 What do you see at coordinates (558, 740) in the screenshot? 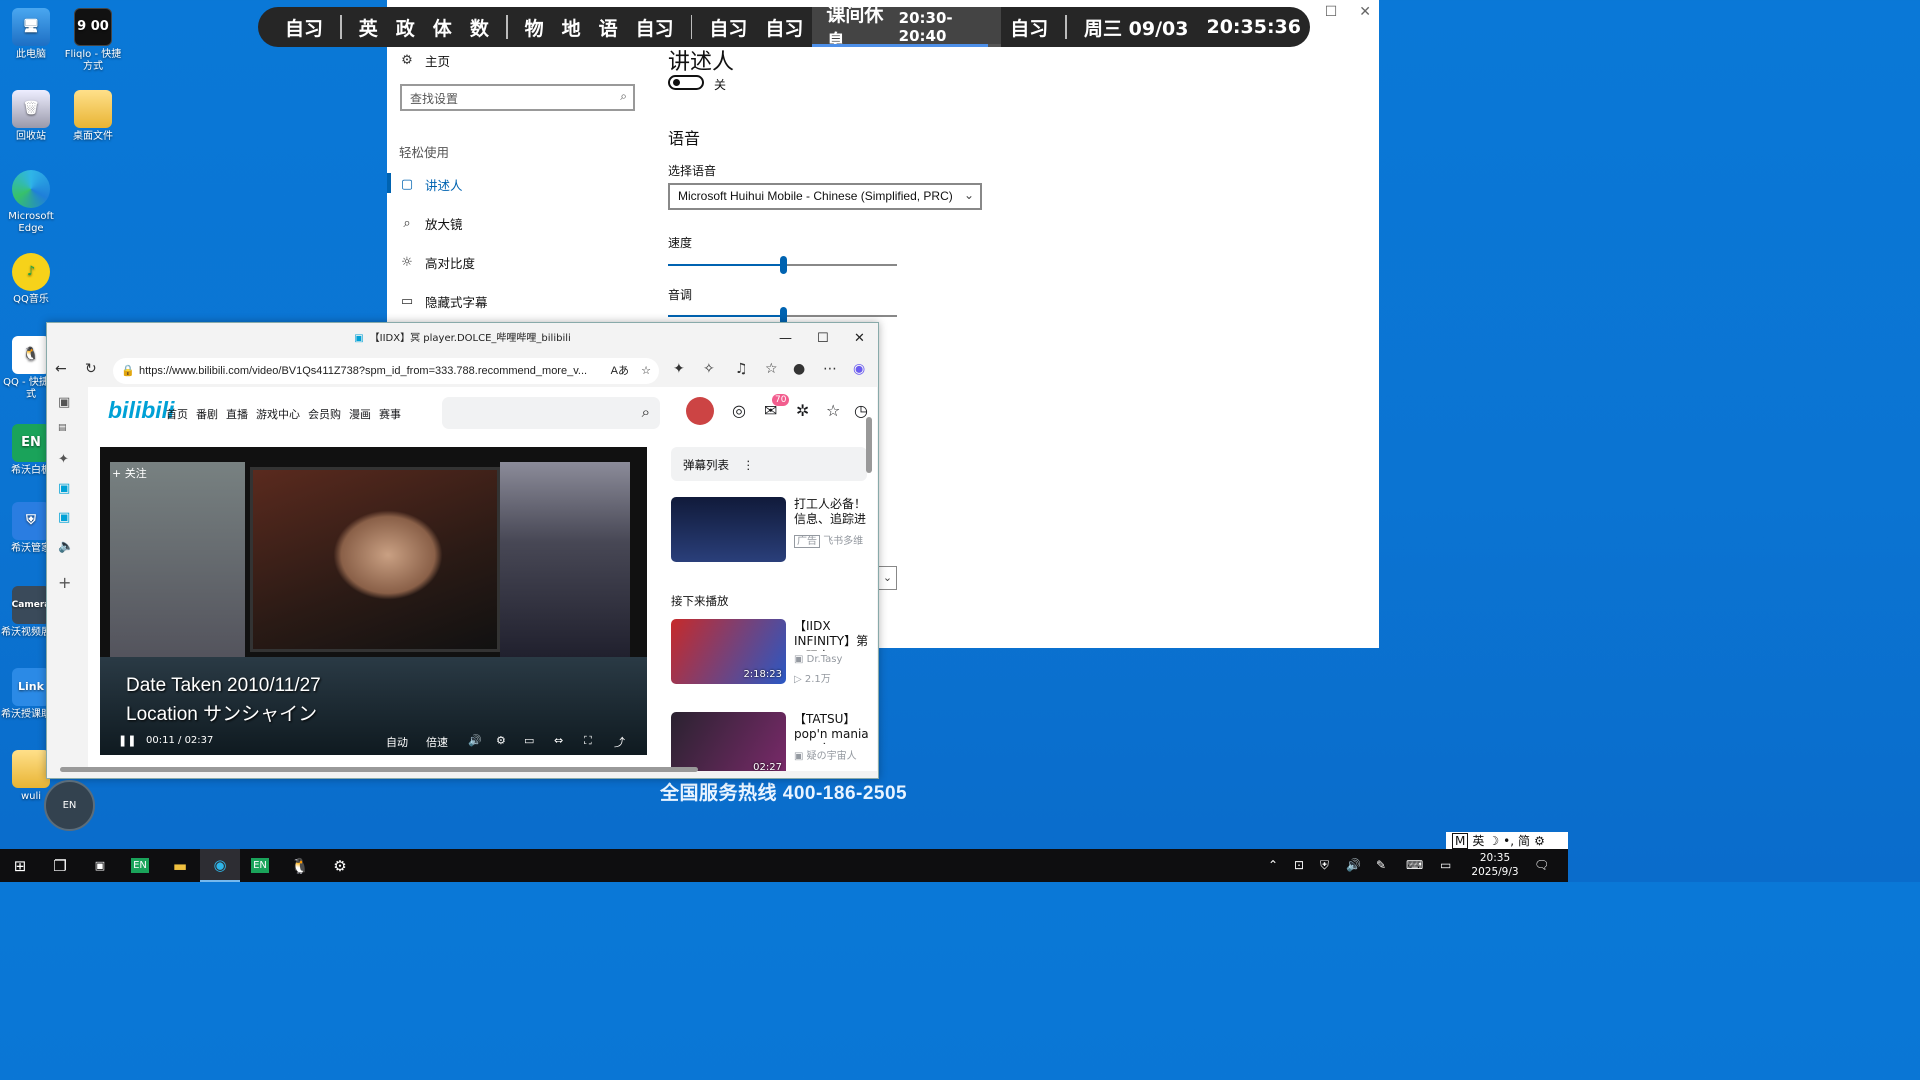
I see `widescreen-icon: ⇔` at bounding box center [558, 740].